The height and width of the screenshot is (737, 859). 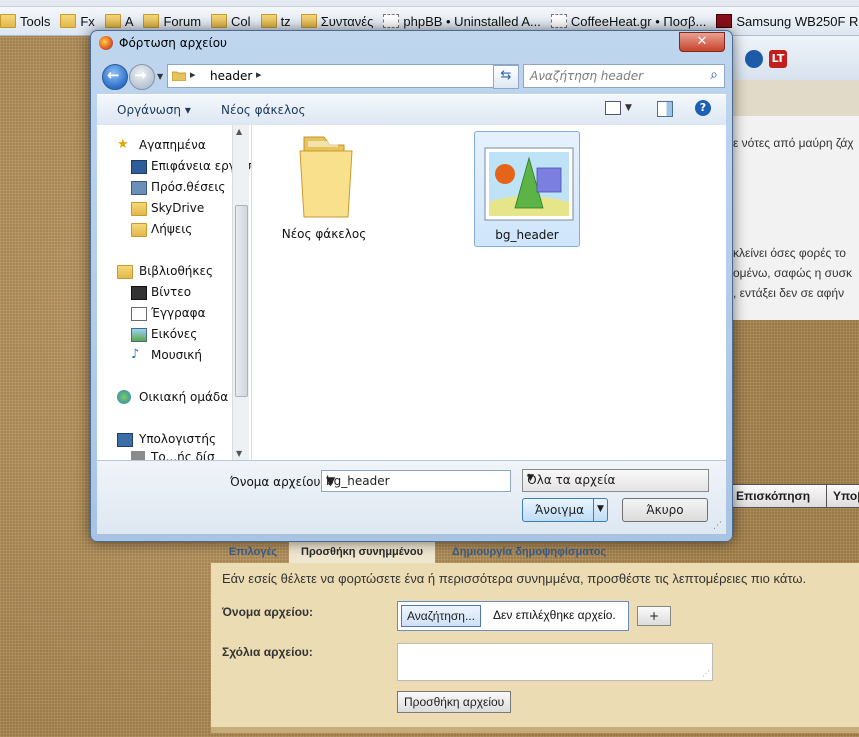 I want to click on forward-button: →, so click(x=142, y=77).